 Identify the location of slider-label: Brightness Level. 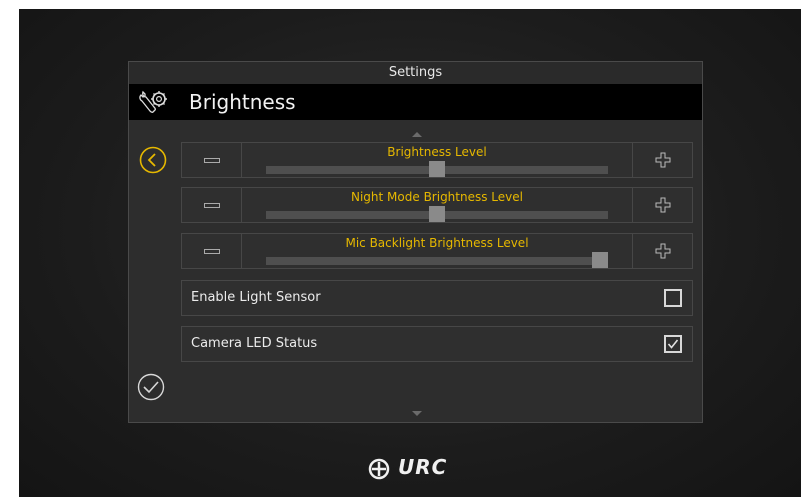
(437, 152).